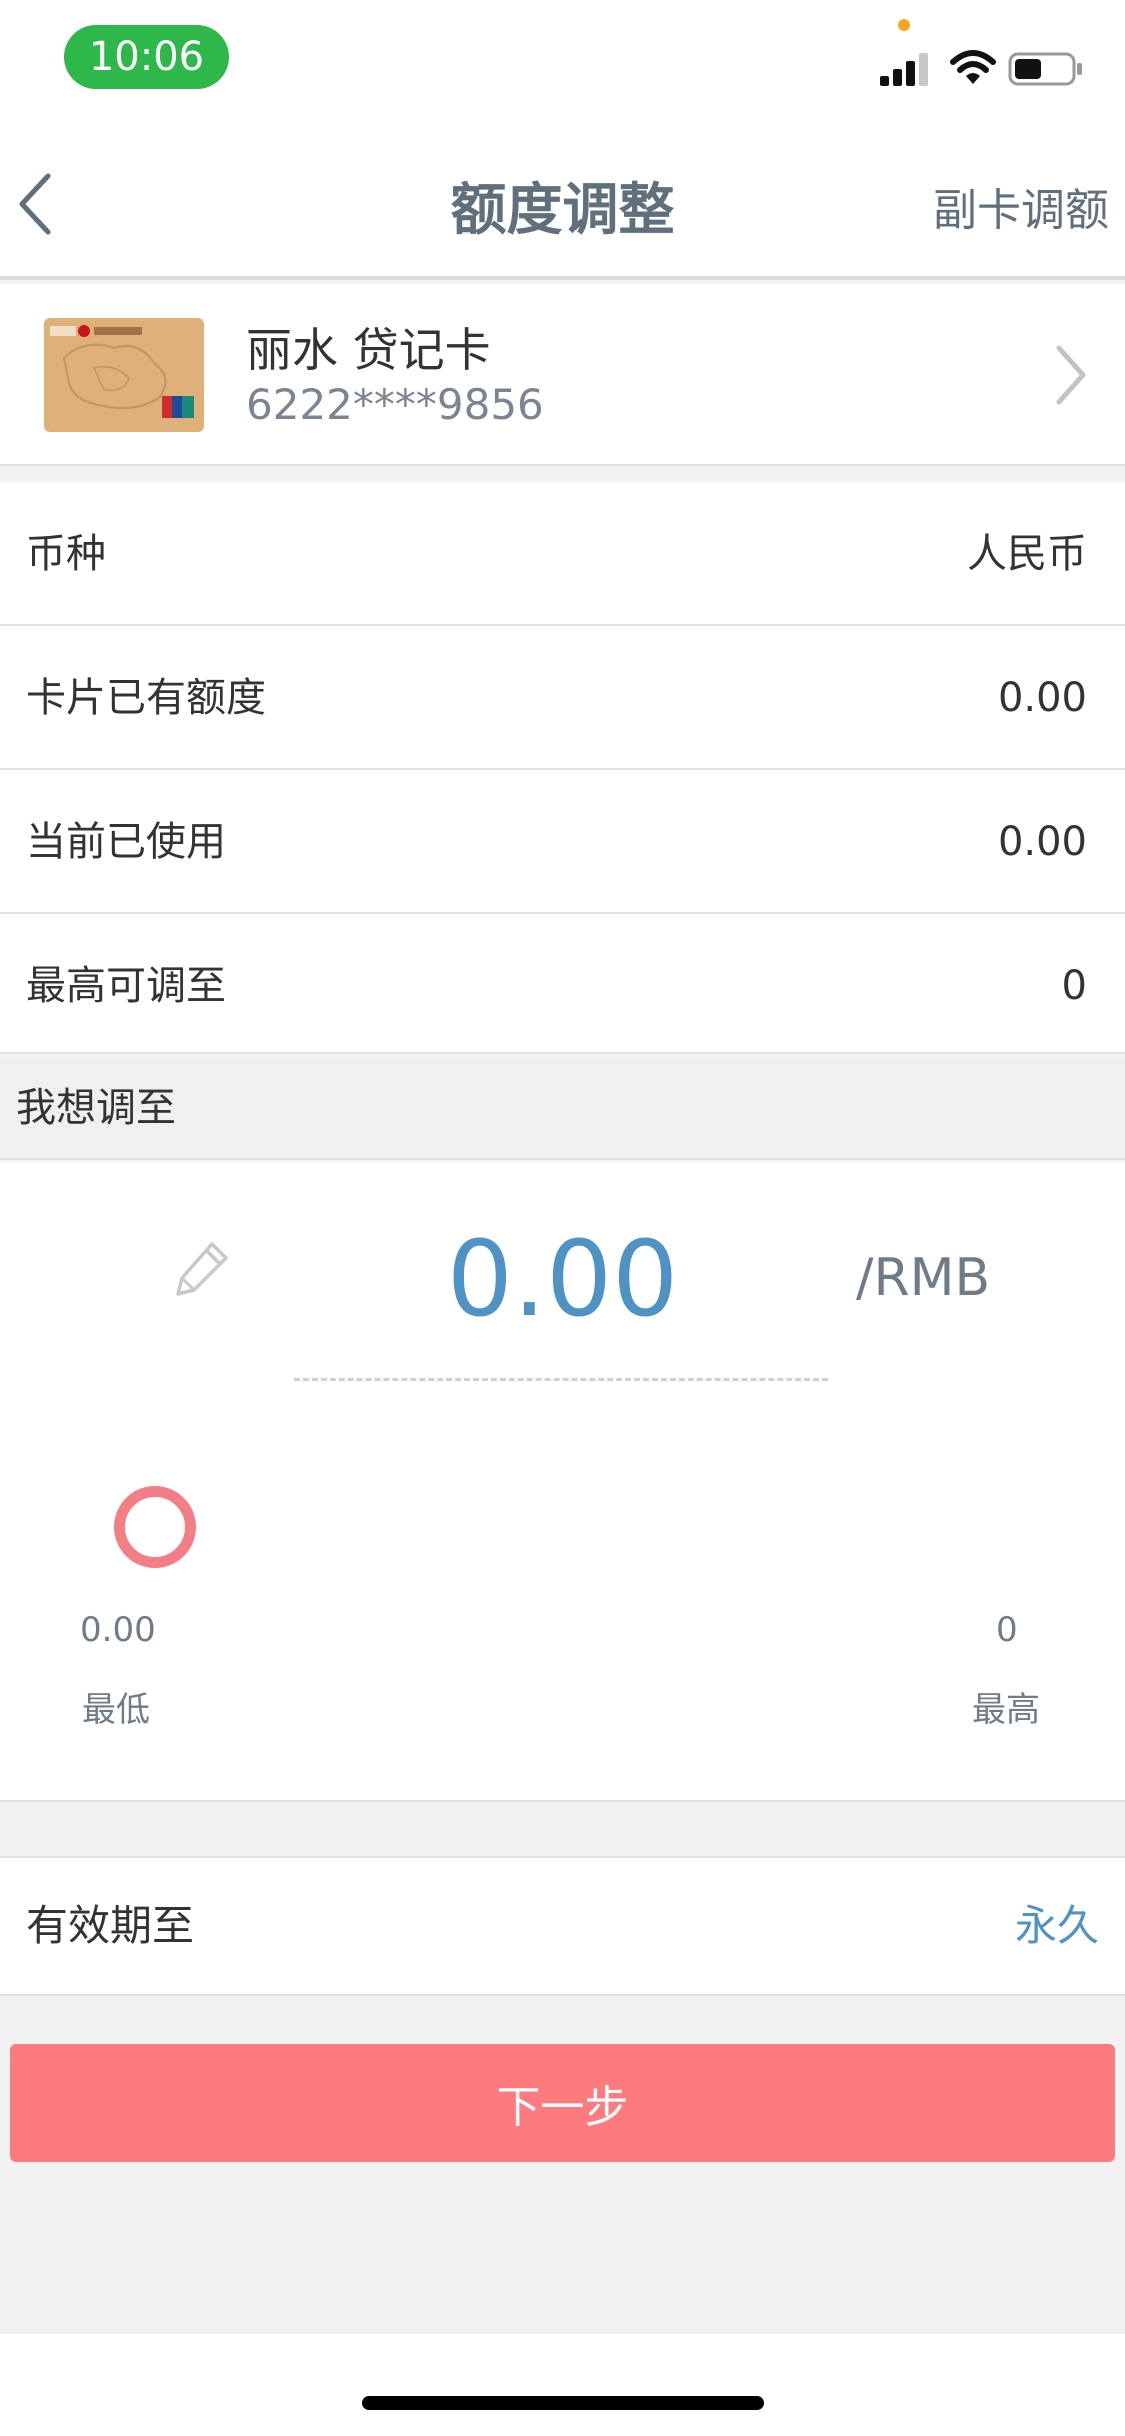 Image resolution: width=1125 pixels, height=2436 pixels. I want to click on info-value: 0, so click(1074, 986).